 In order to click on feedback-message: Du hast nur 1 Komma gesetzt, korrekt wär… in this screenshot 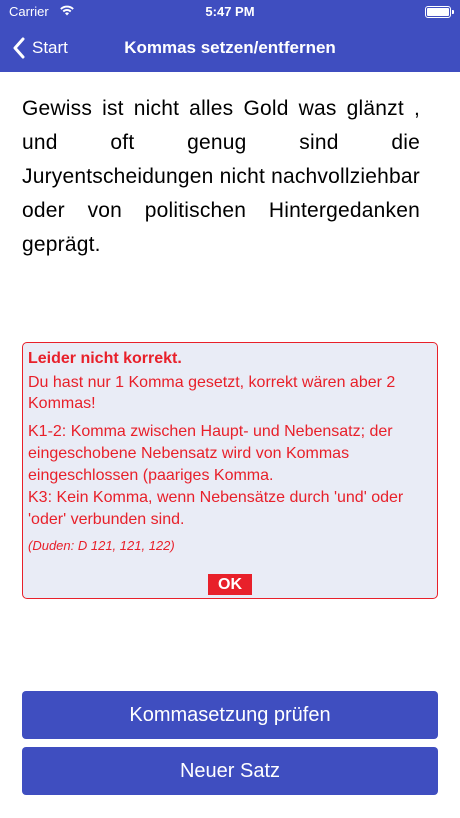, I will do `click(212, 393)`.